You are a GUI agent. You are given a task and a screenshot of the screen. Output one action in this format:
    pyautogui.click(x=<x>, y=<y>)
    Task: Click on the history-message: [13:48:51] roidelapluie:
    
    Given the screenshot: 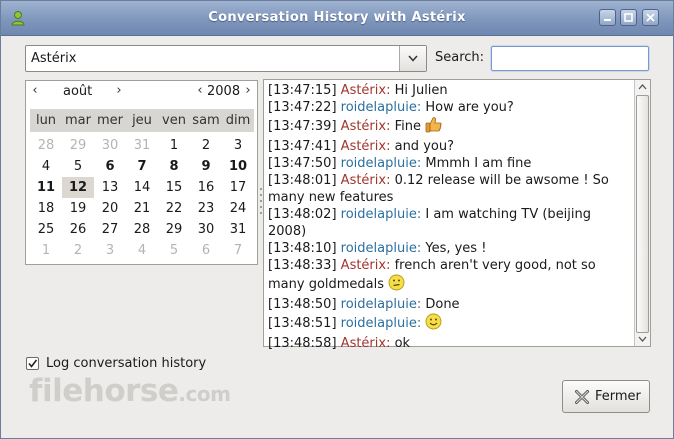 What is the action you would take?
    pyautogui.click(x=448, y=324)
    